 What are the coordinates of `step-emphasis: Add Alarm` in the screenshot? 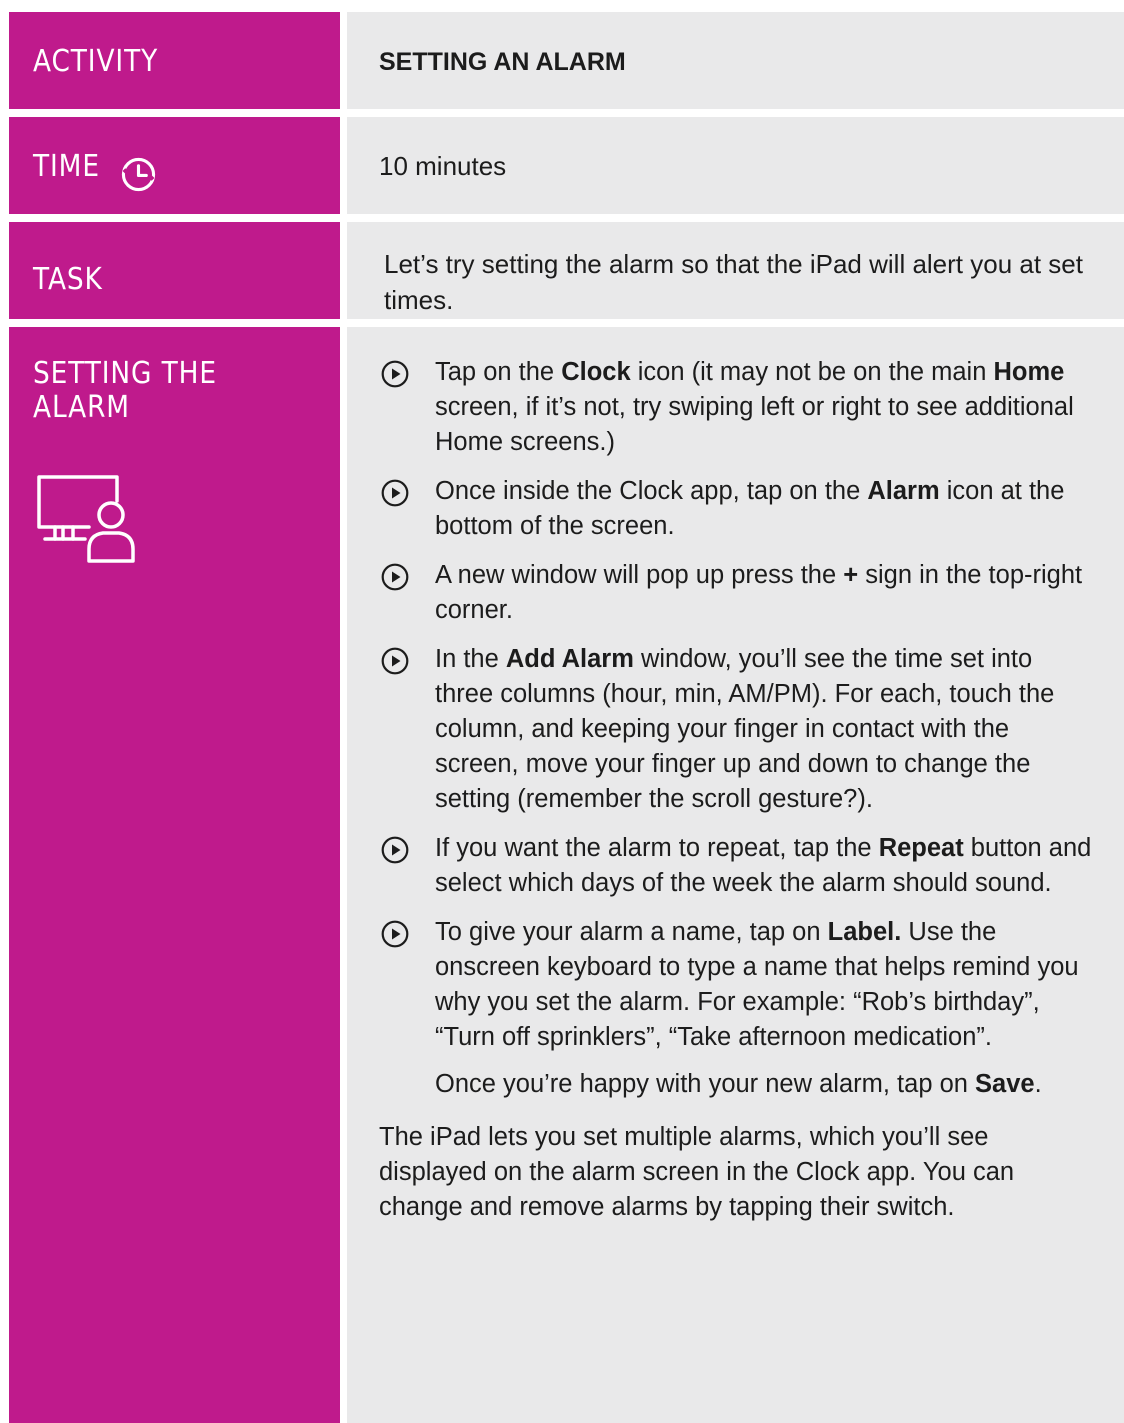 It's located at (569, 659).